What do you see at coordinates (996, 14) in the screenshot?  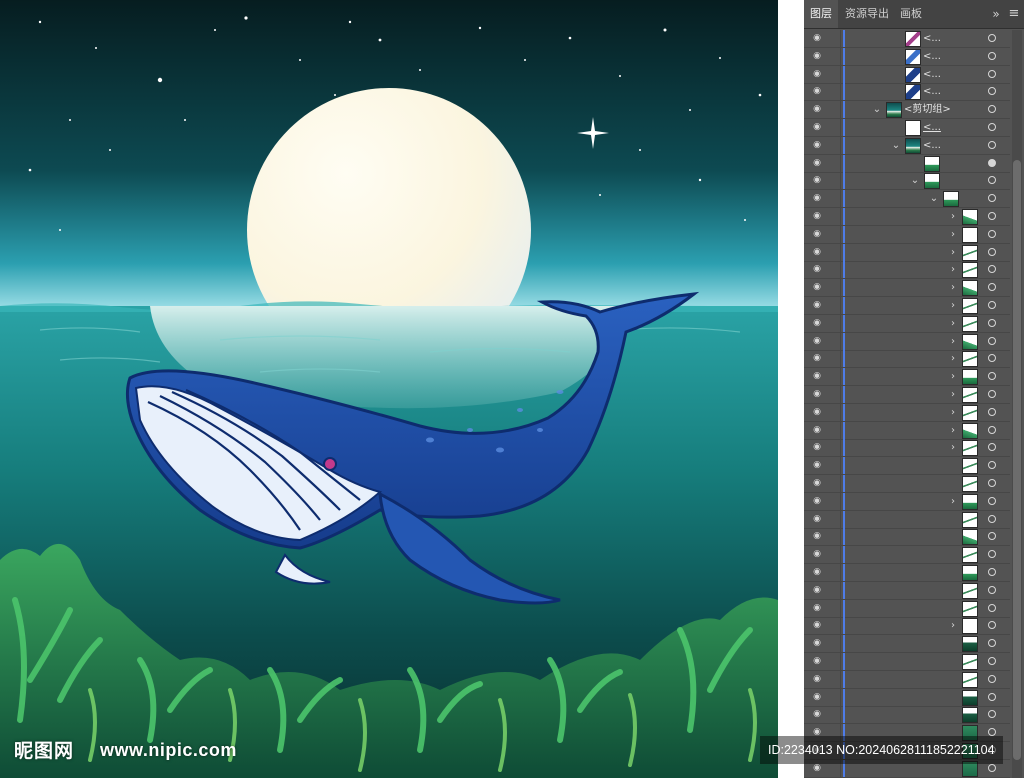 I see `collapse-panel-icon: »` at bounding box center [996, 14].